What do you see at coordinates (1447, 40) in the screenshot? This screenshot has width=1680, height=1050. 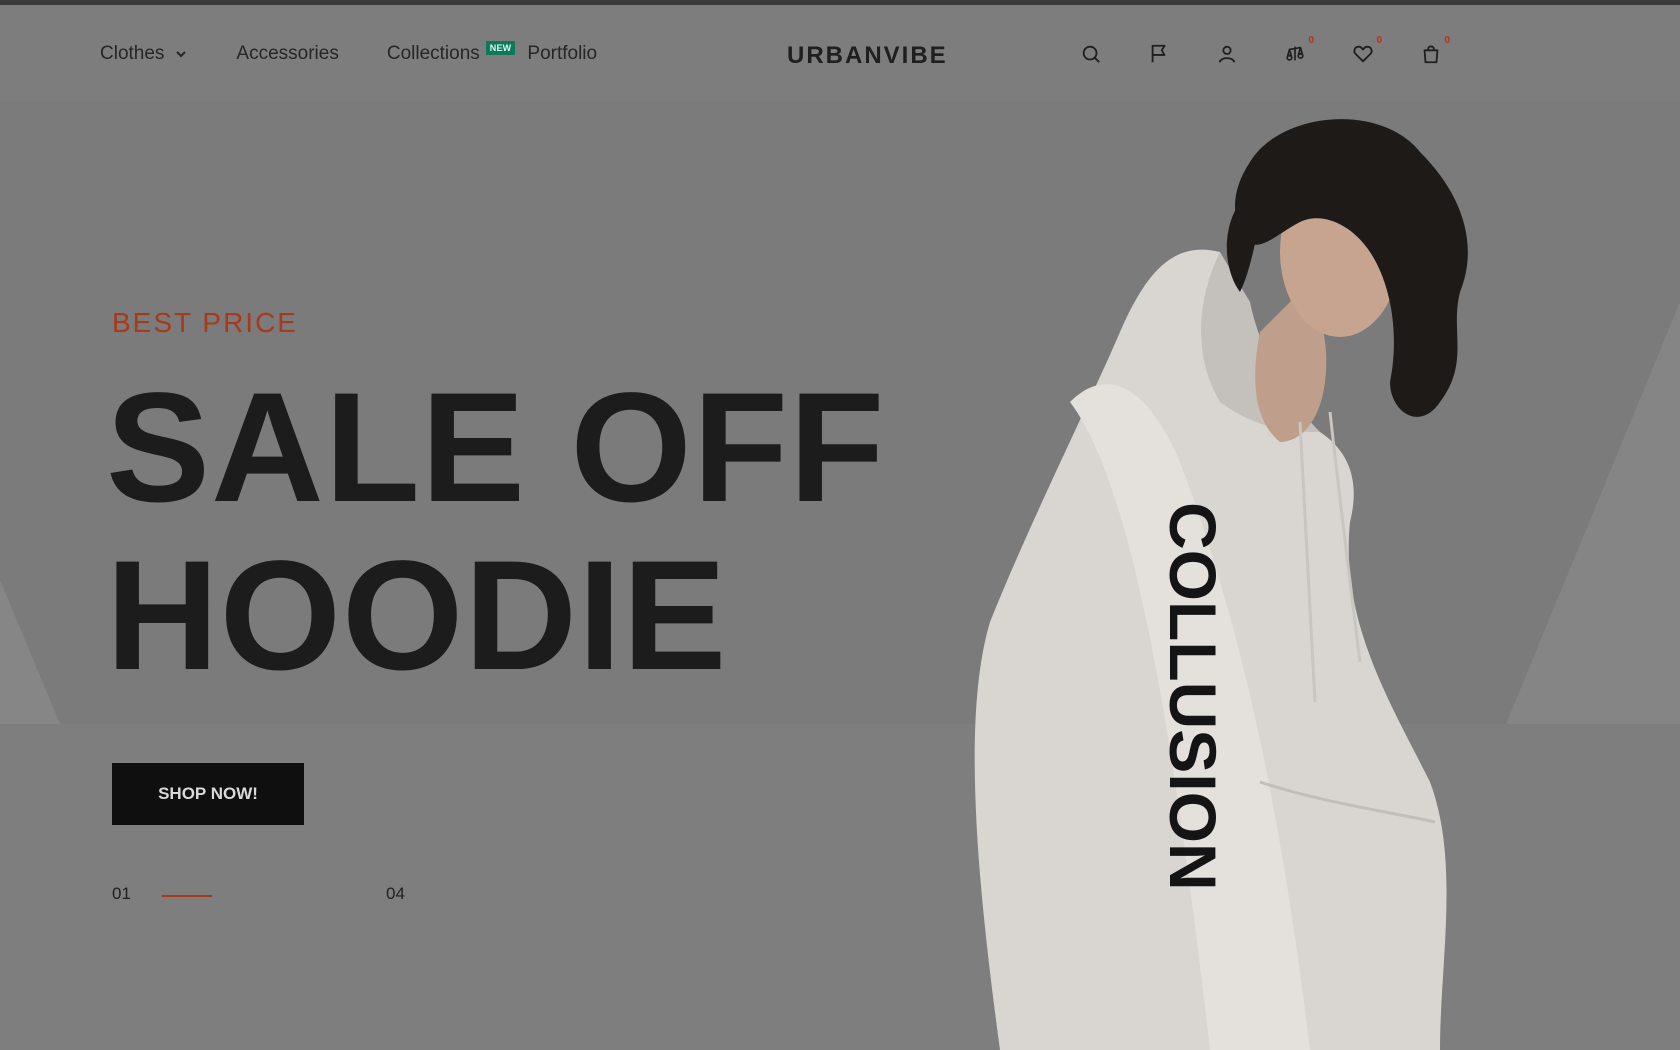 I see `cart-count: 0` at bounding box center [1447, 40].